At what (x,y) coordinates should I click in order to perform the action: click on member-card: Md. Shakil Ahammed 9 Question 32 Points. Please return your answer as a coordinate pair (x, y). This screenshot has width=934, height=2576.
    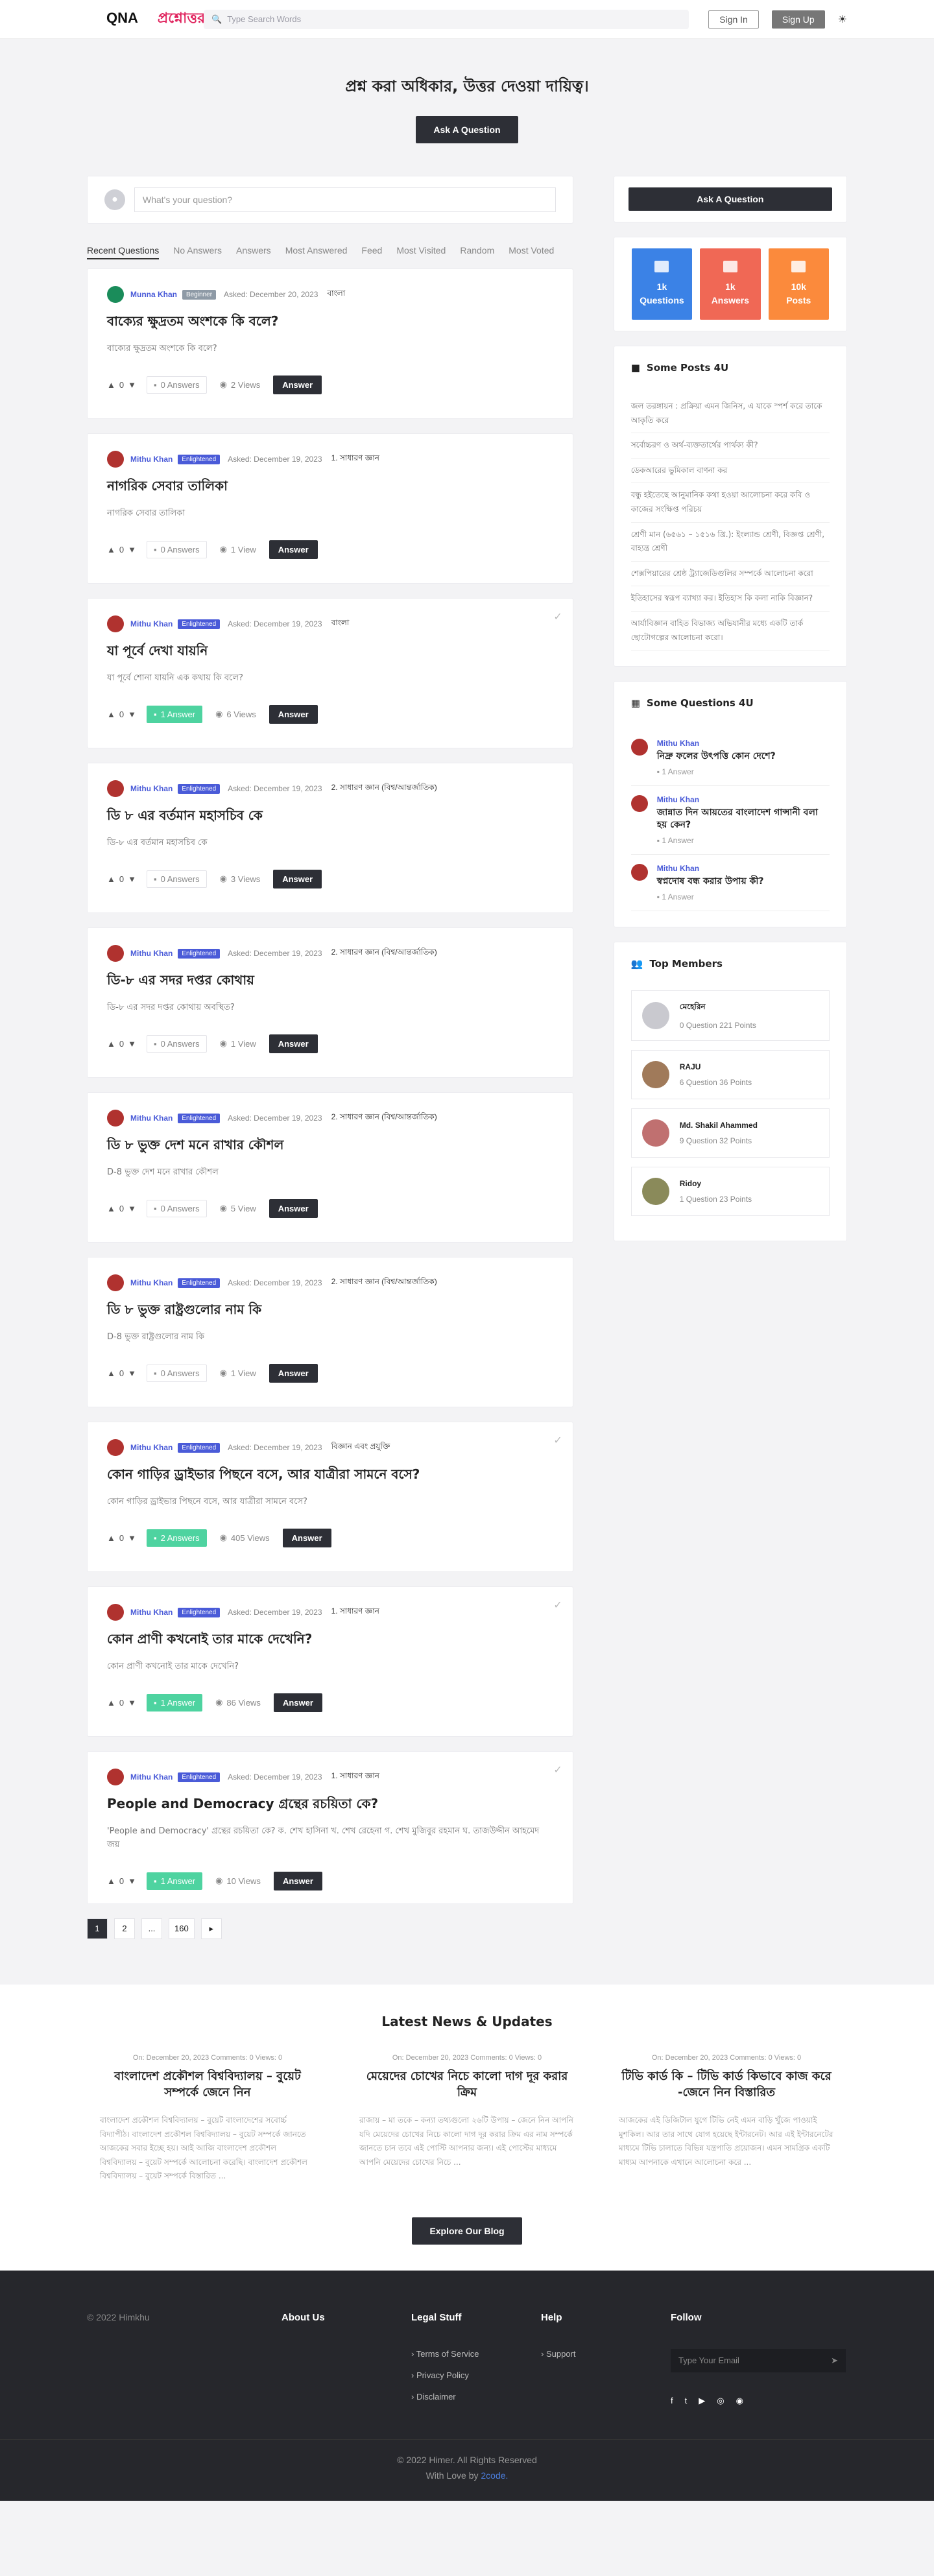
    Looking at the image, I should click on (730, 1133).